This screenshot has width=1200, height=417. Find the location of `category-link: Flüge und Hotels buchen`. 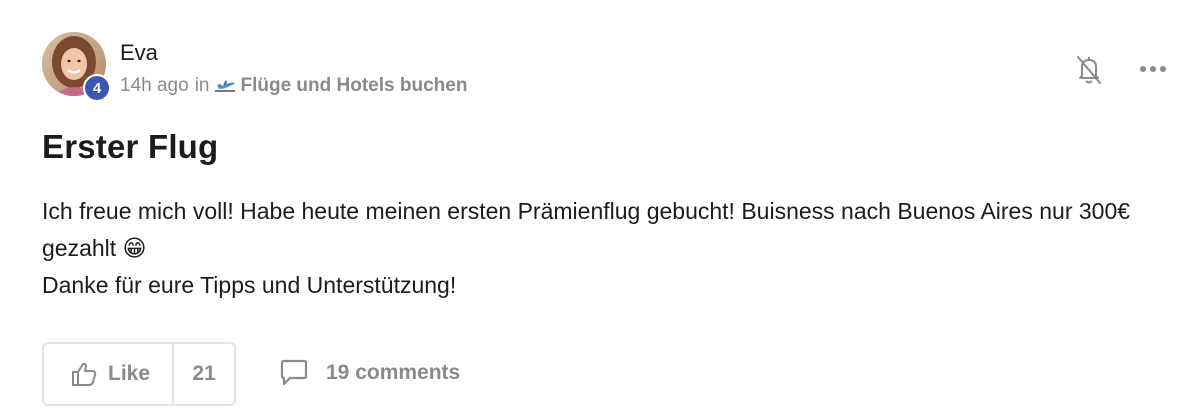

category-link: Flüge und Hotels buchen is located at coordinates (353, 86).